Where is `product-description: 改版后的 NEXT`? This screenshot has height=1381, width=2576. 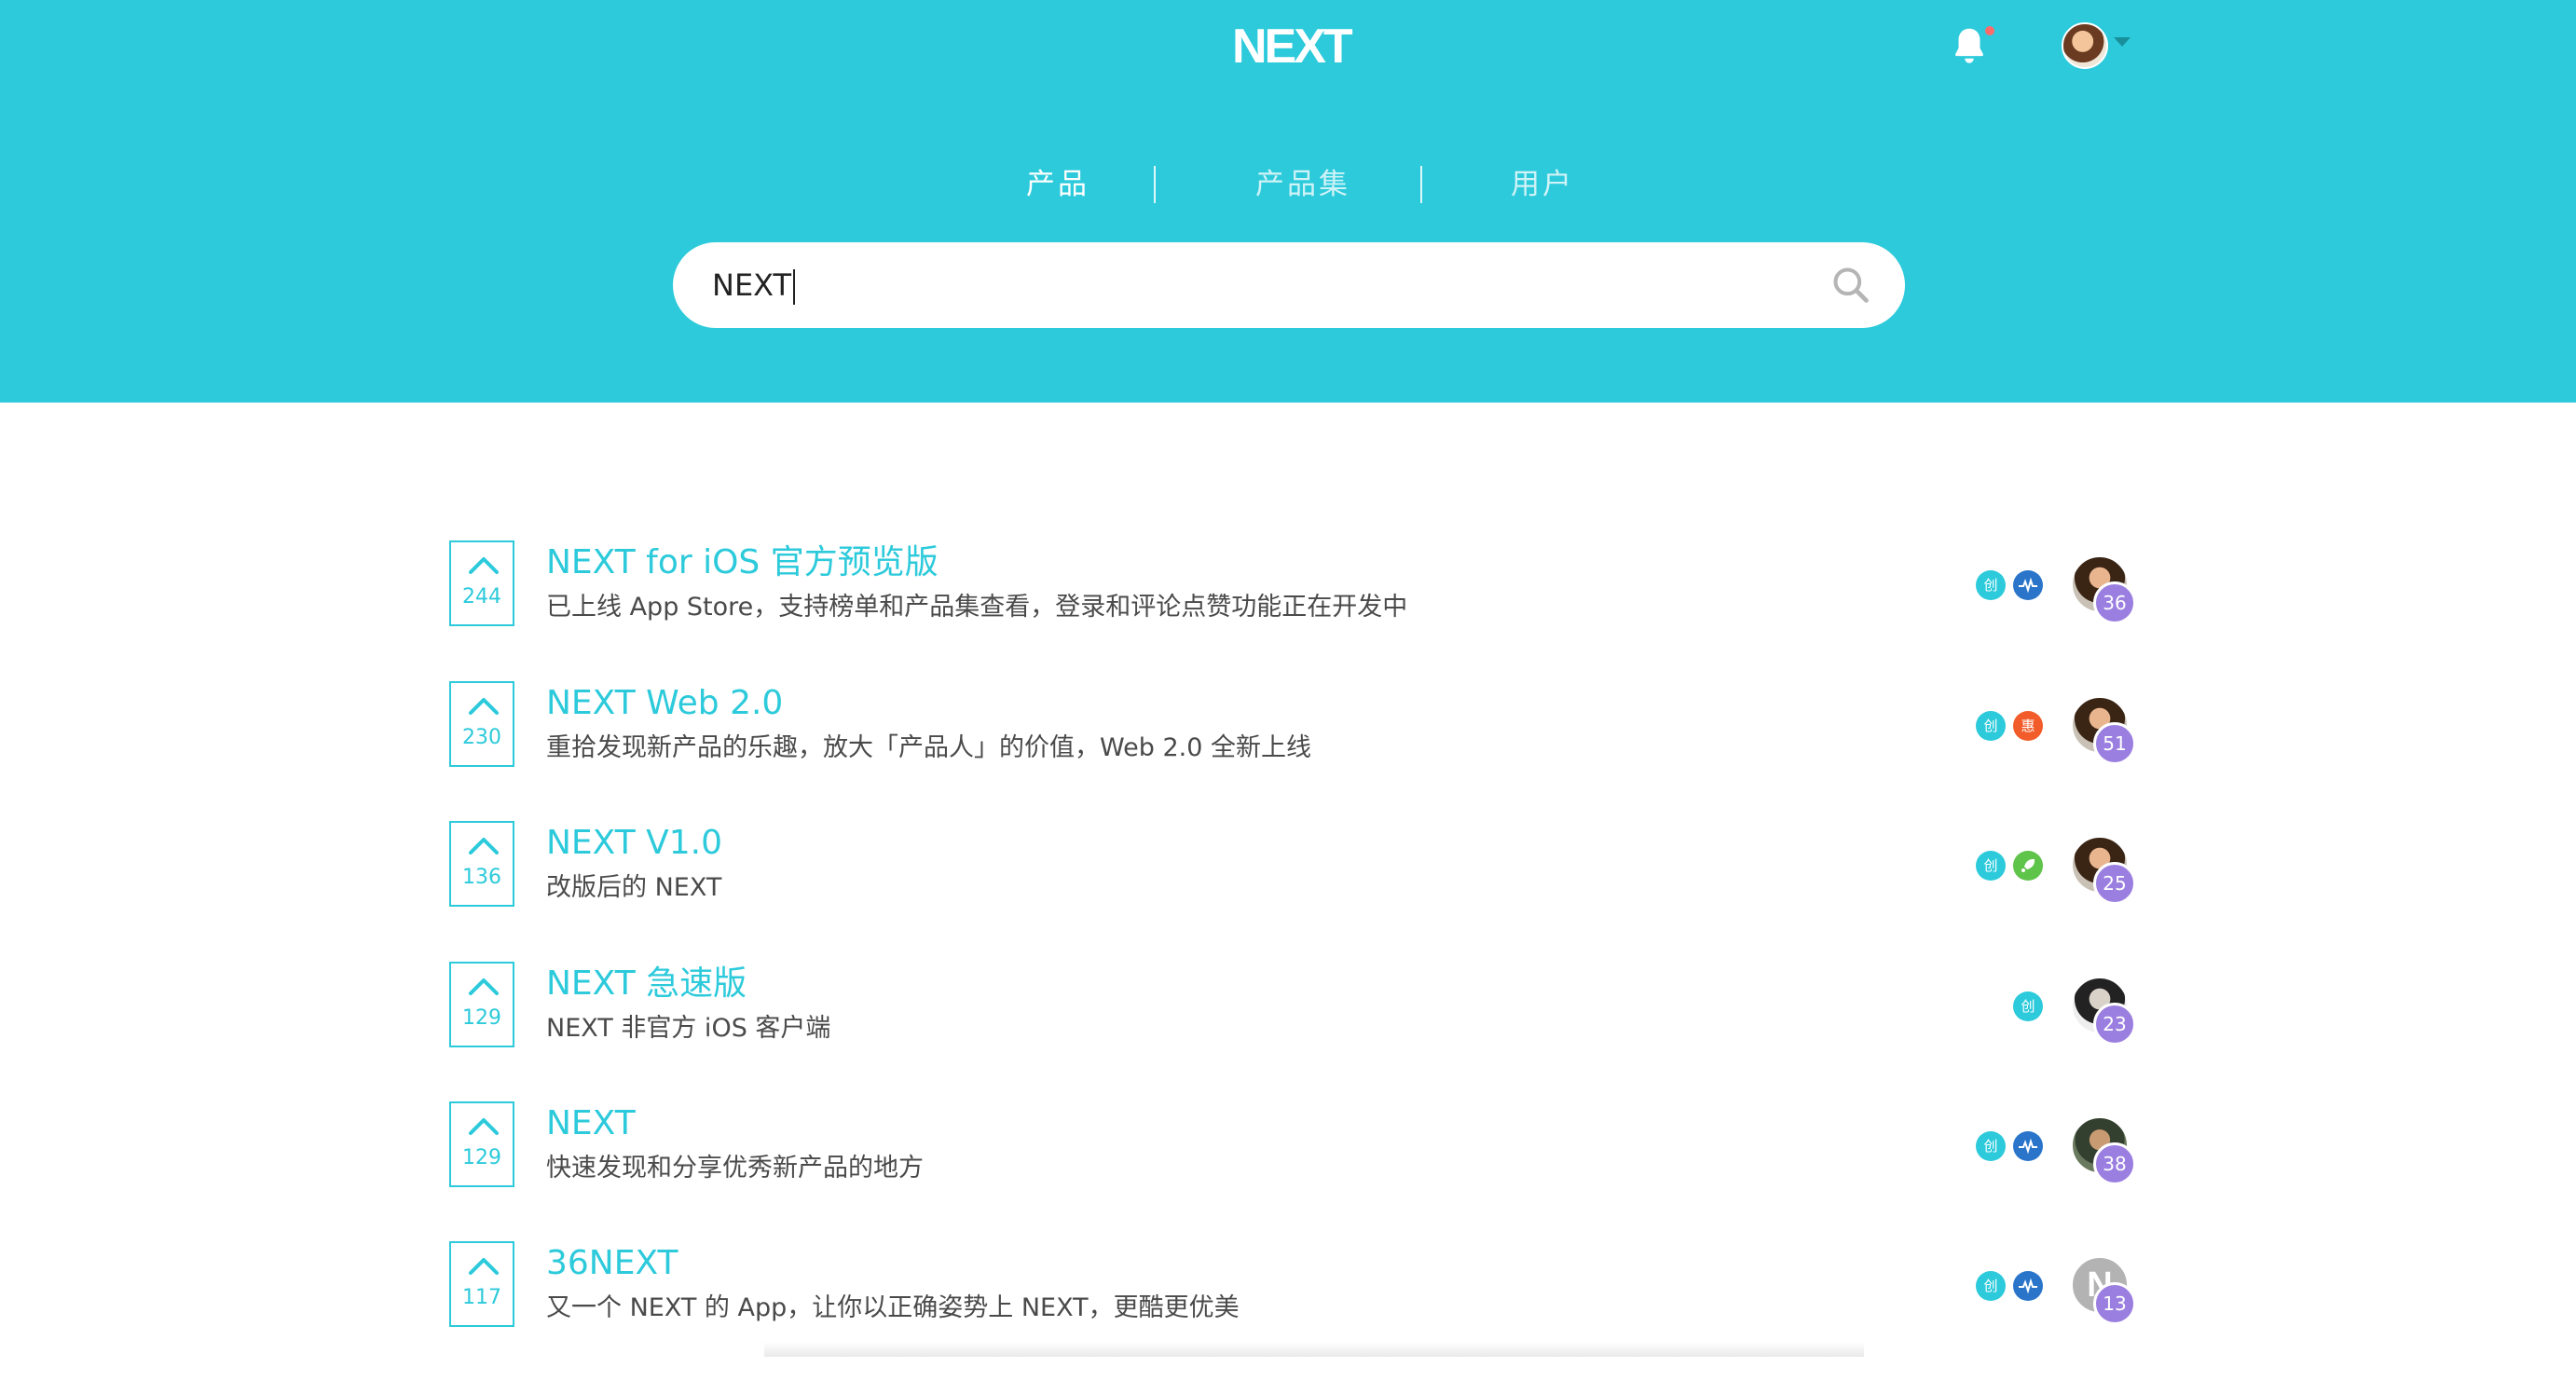
product-description: 改版后的 NEXT is located at coordinates (634, 887).